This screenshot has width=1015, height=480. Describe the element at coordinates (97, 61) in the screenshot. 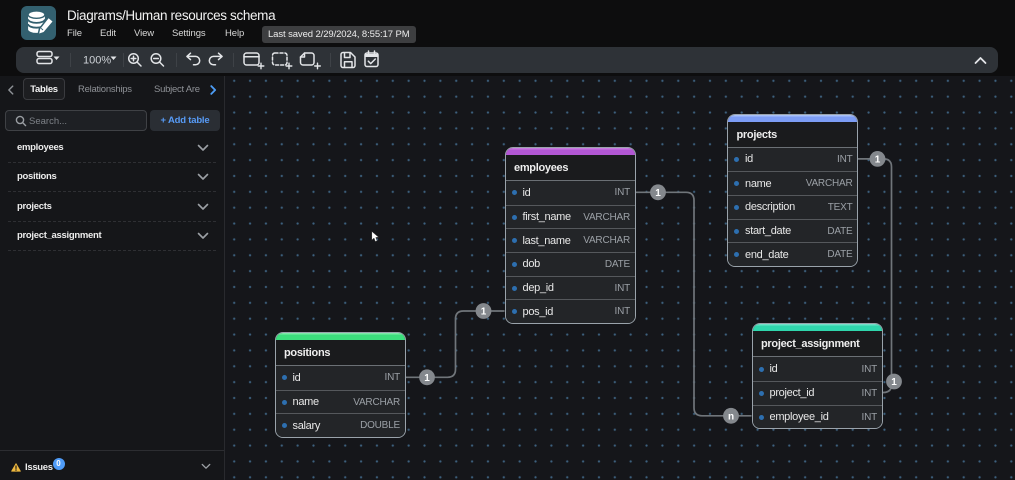

I see `svg-text: 100%` at that location.